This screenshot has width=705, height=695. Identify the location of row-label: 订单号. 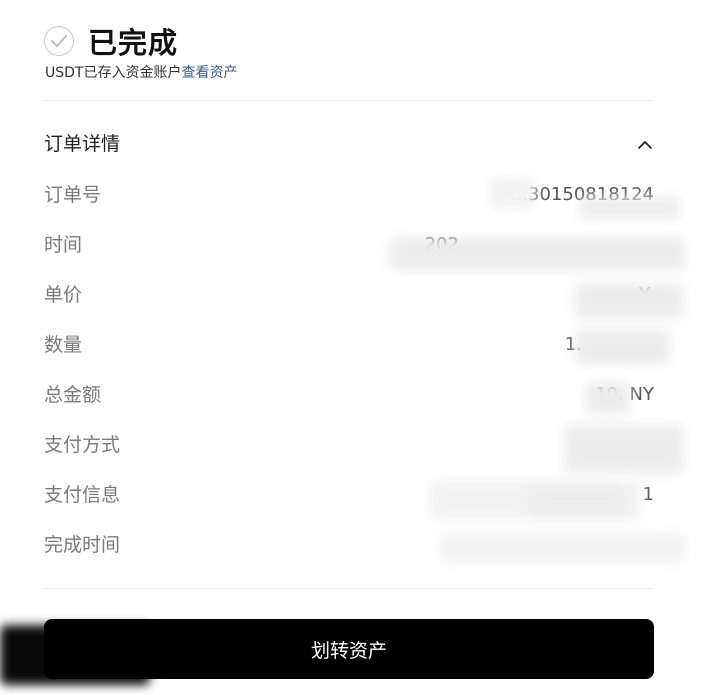
(73, 195).